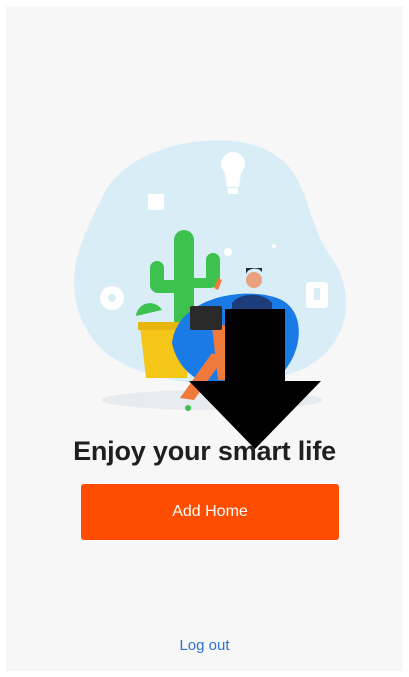 The image size is (409, 677). I want to click on sensor-icon, so click(156, 202).